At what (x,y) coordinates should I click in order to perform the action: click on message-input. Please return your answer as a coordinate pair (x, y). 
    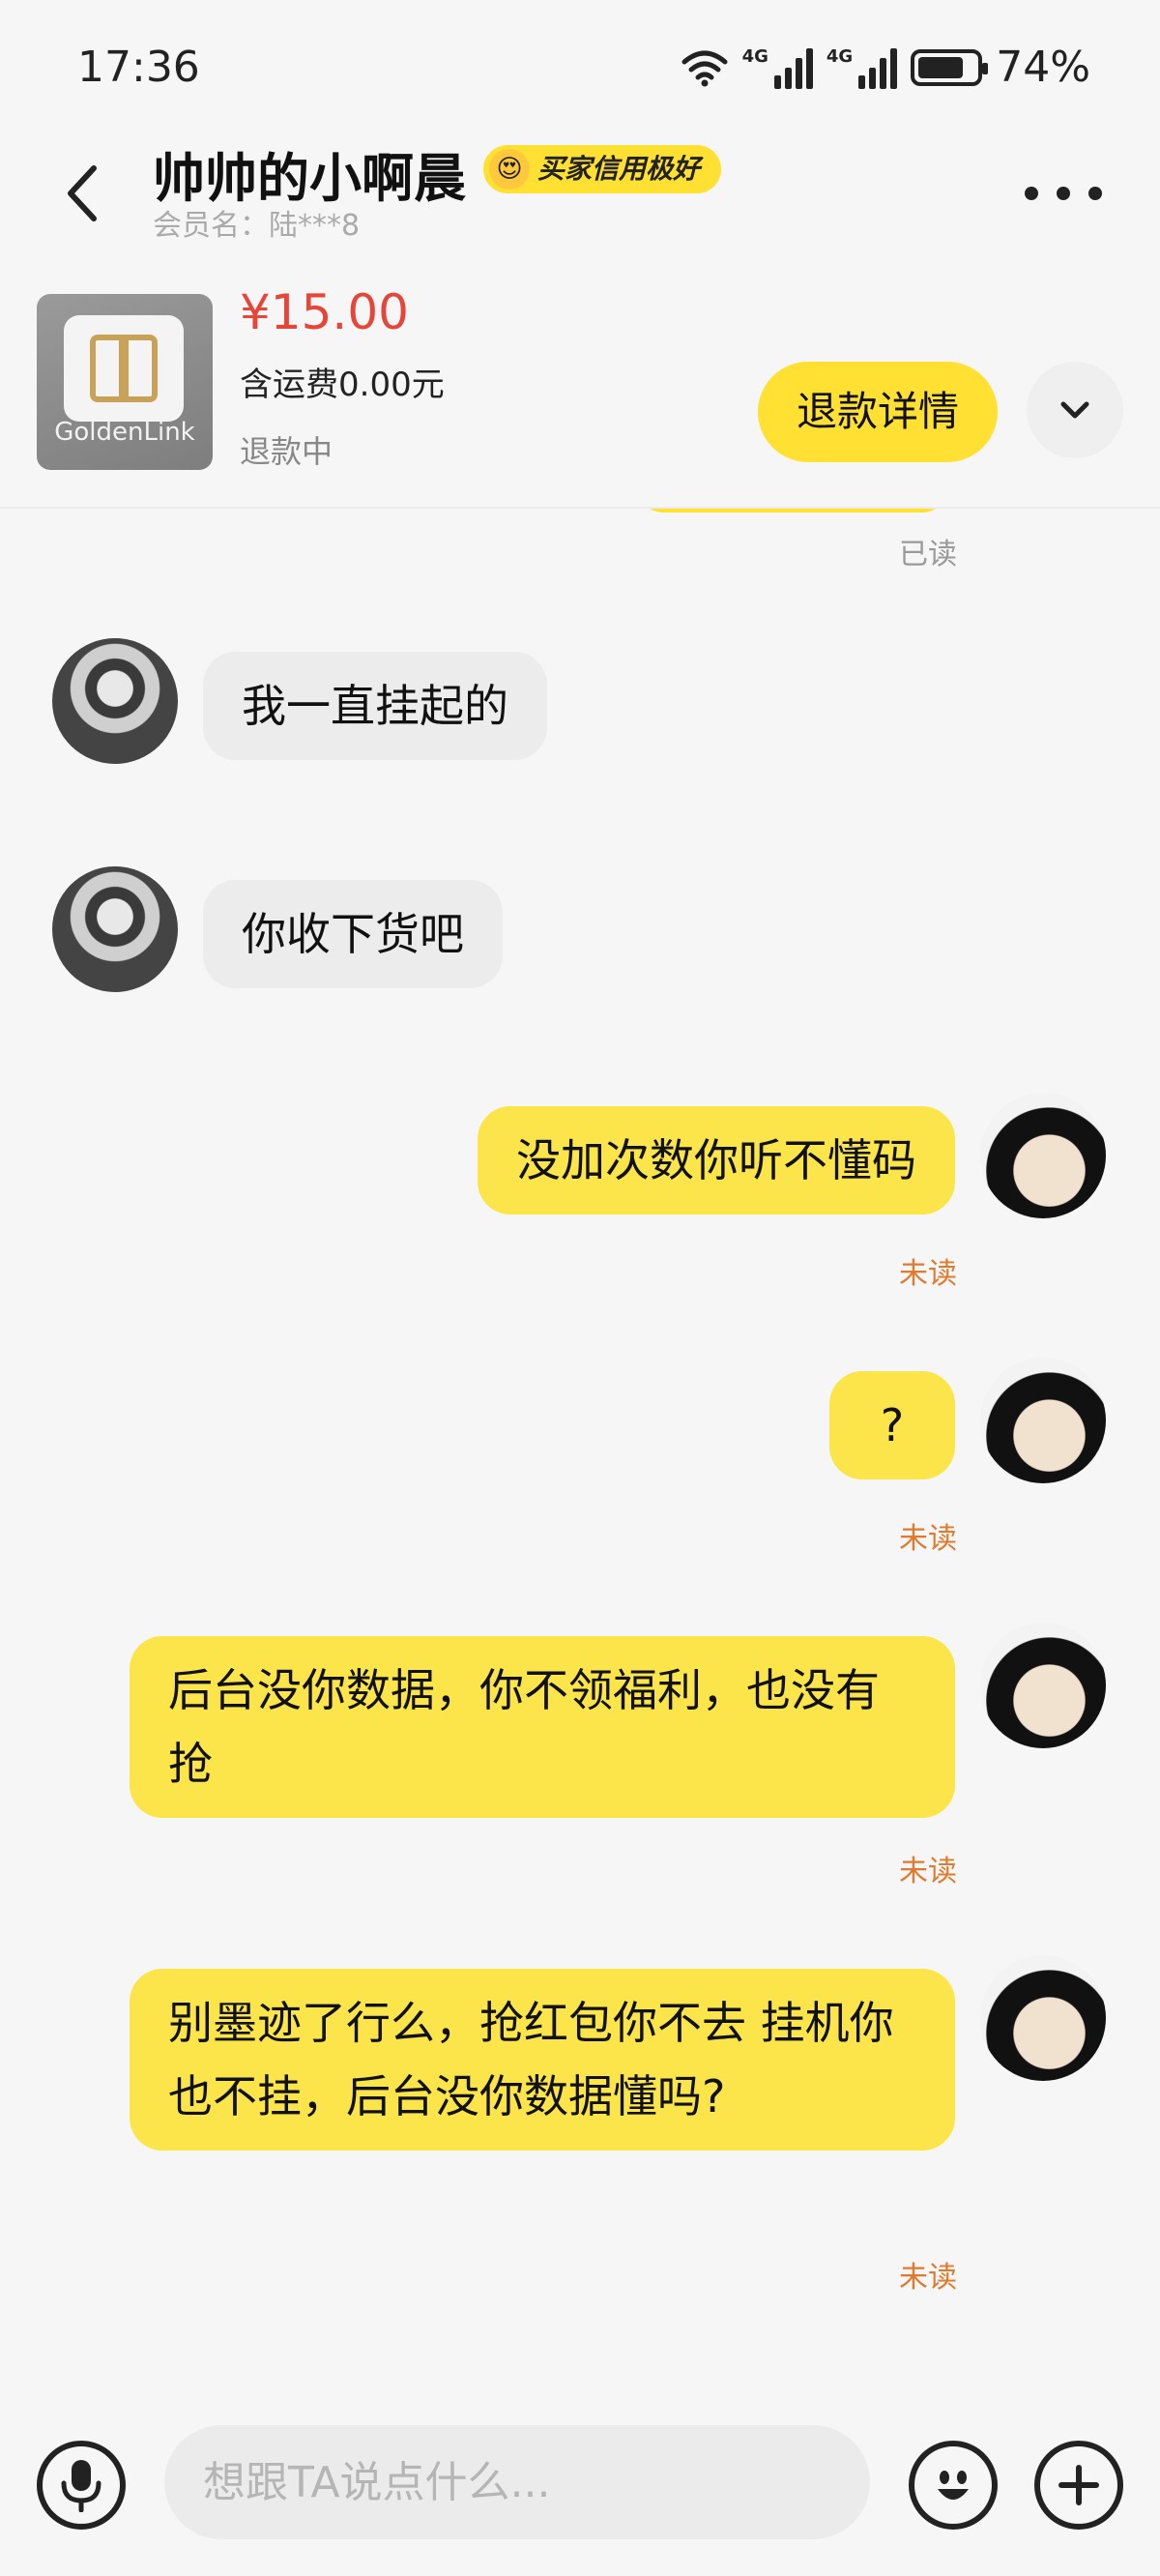
    Looking at the image, I should click on (517, 2482).